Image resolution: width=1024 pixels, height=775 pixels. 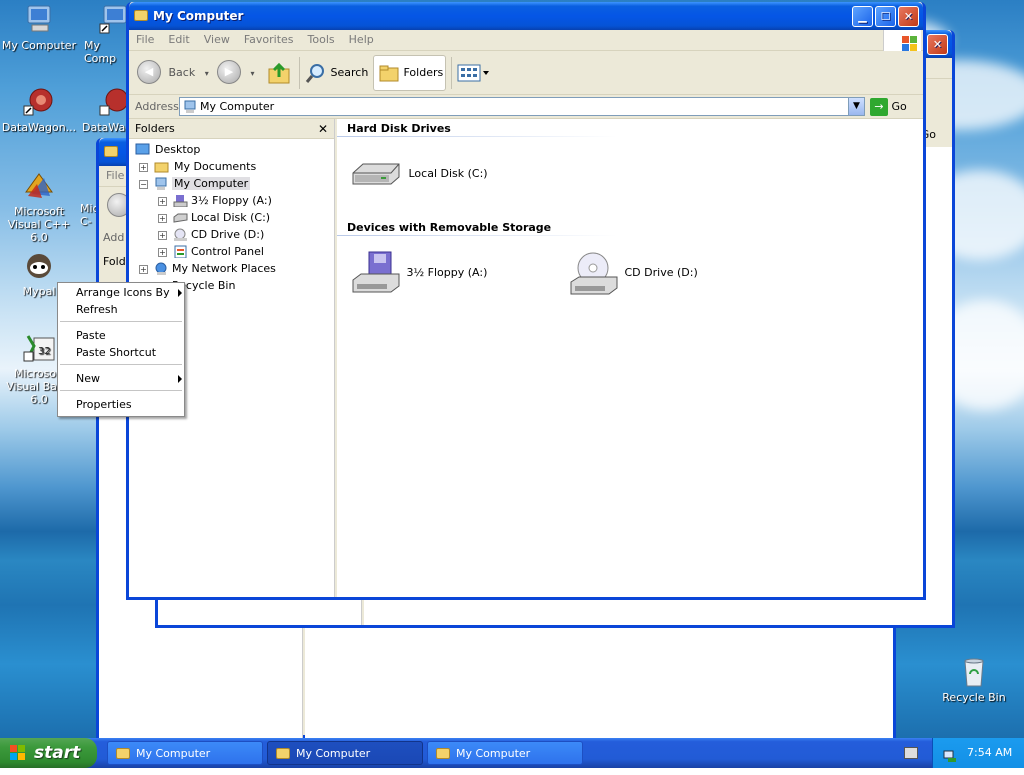 I want to click on menu-item-properties: Properties, so click(x=126, y=404).